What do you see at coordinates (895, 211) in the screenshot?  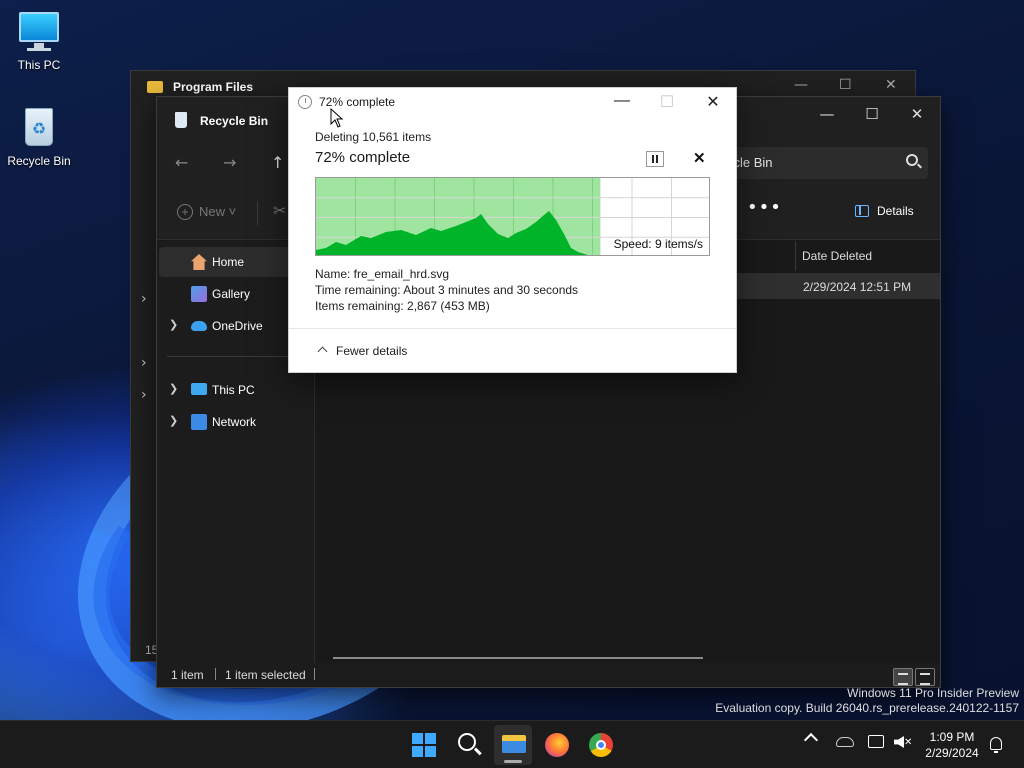 I see `details-label: Details` at bounding box center [895, 211].